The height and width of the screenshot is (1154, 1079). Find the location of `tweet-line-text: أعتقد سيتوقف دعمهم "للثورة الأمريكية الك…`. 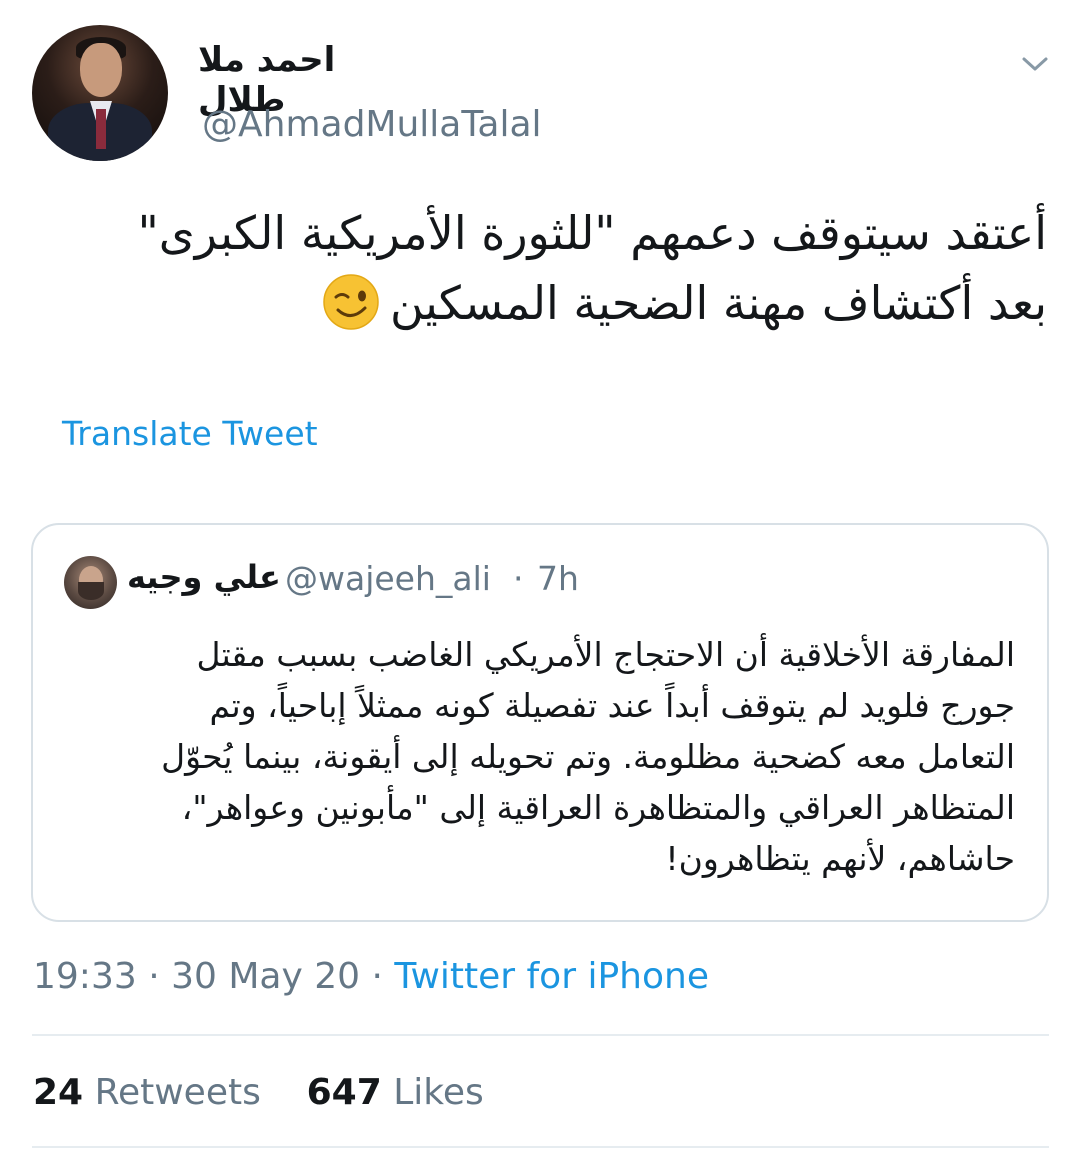

tweet-line-text: أعتقد سيتوقف دعمهم "للثورة الأمريكية الك… is located at coordinates (592, 233).